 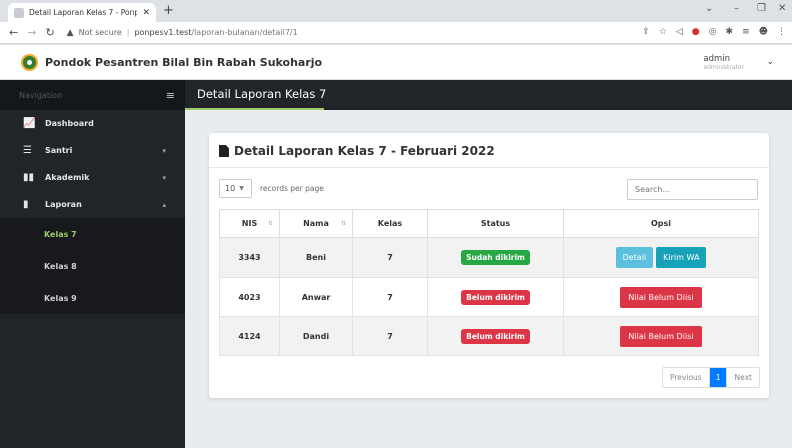 What do you see at coordinates (29, 177) in the screenshot?
I see `book-icon: ▮▮` at bounding box center [29, 177].